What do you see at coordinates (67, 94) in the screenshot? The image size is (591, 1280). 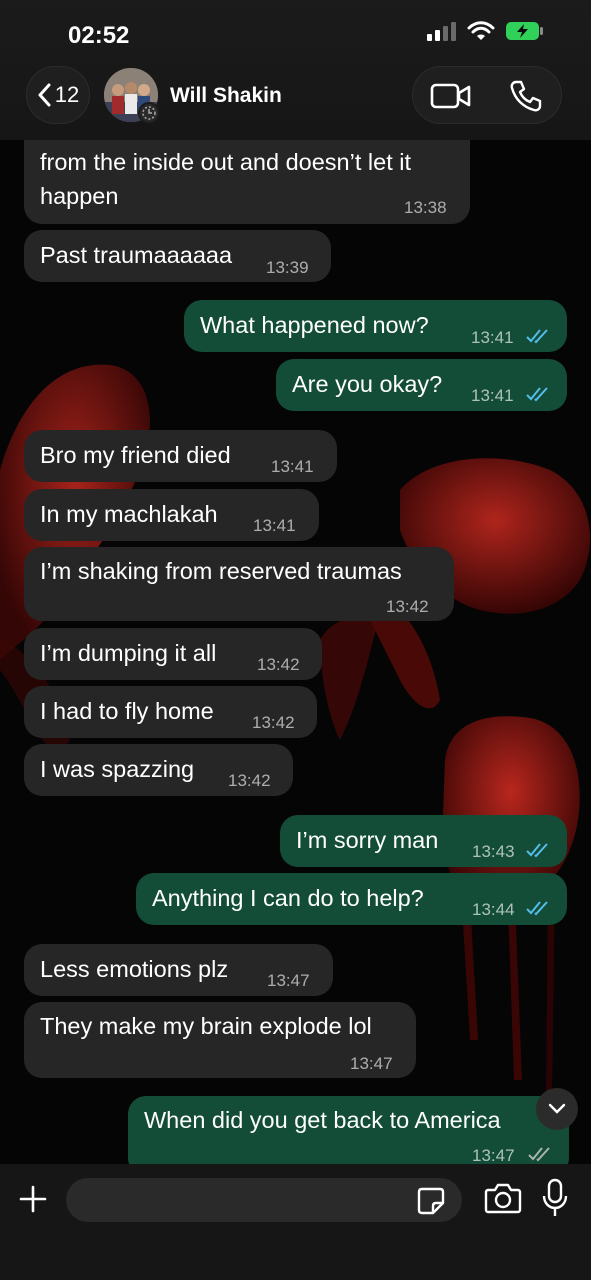 I see `unread-count: 12` at bounding box center [67, 94].